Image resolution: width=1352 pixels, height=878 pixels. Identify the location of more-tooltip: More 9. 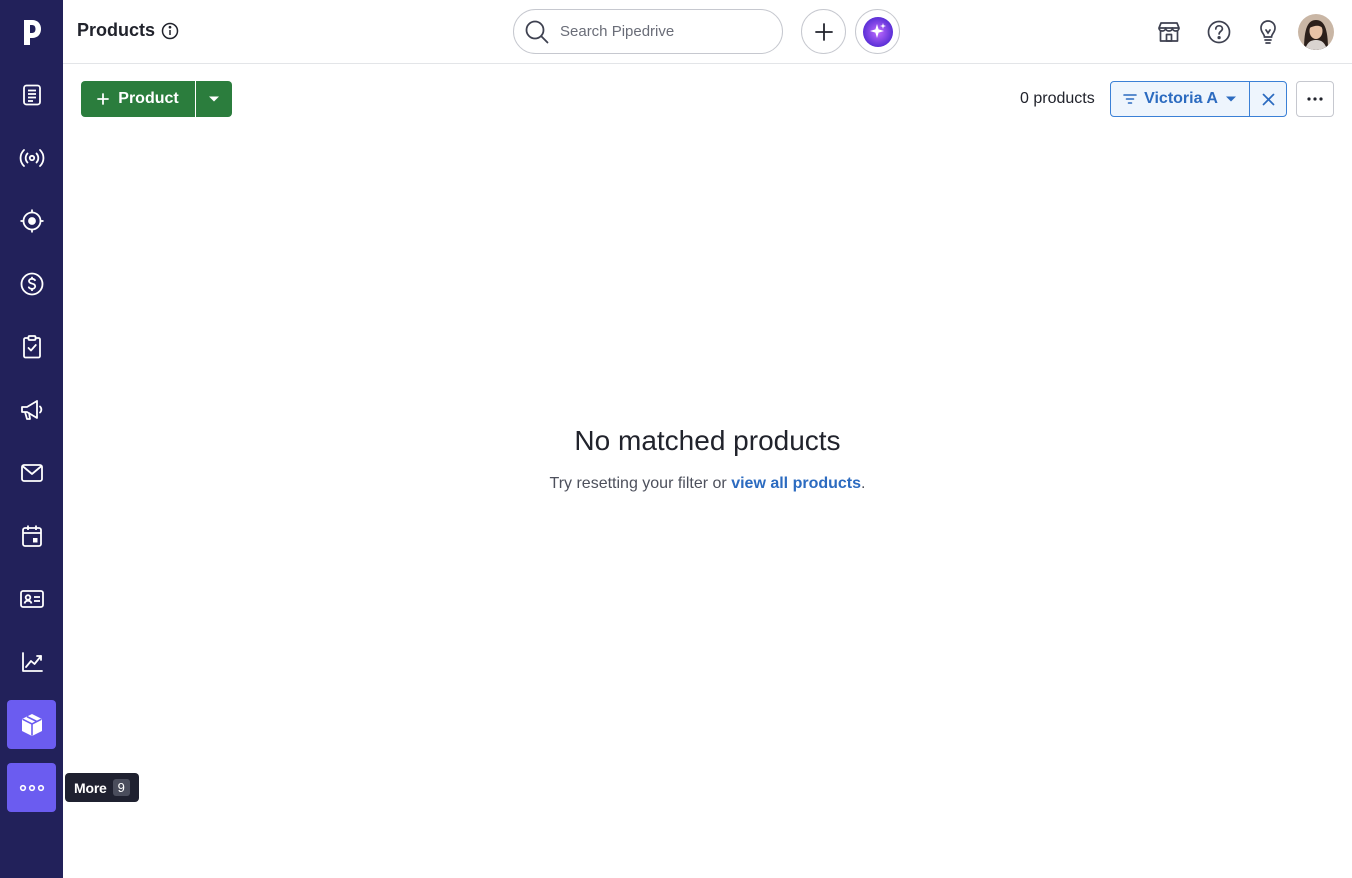
(102, 787).